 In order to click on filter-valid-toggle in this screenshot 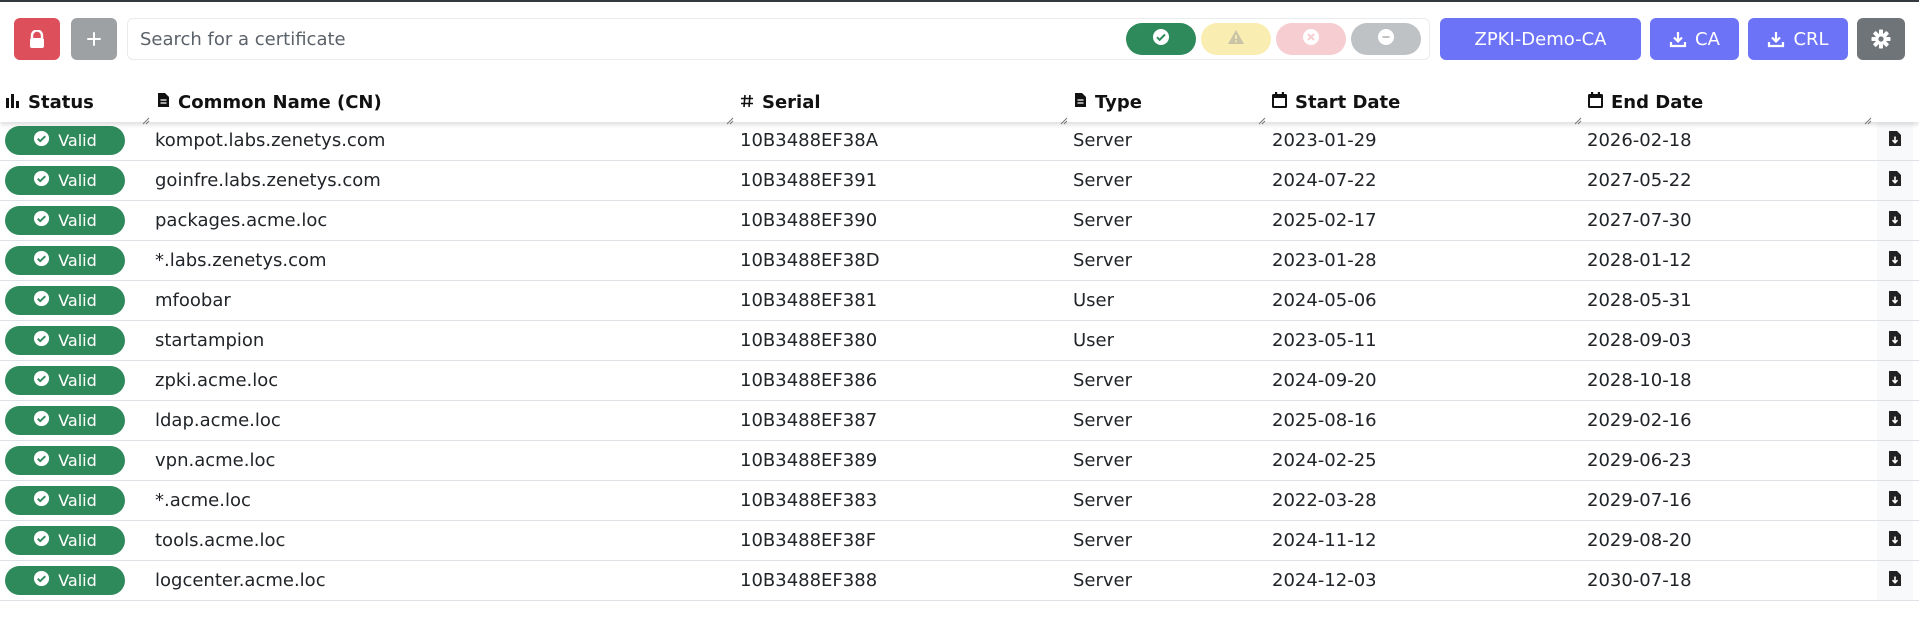, I will do `click(1161, 39)`.